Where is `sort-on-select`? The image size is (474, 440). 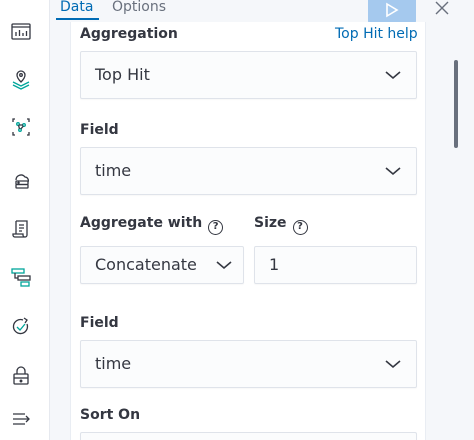
sort-on-select is located at coordinates (248, 436).